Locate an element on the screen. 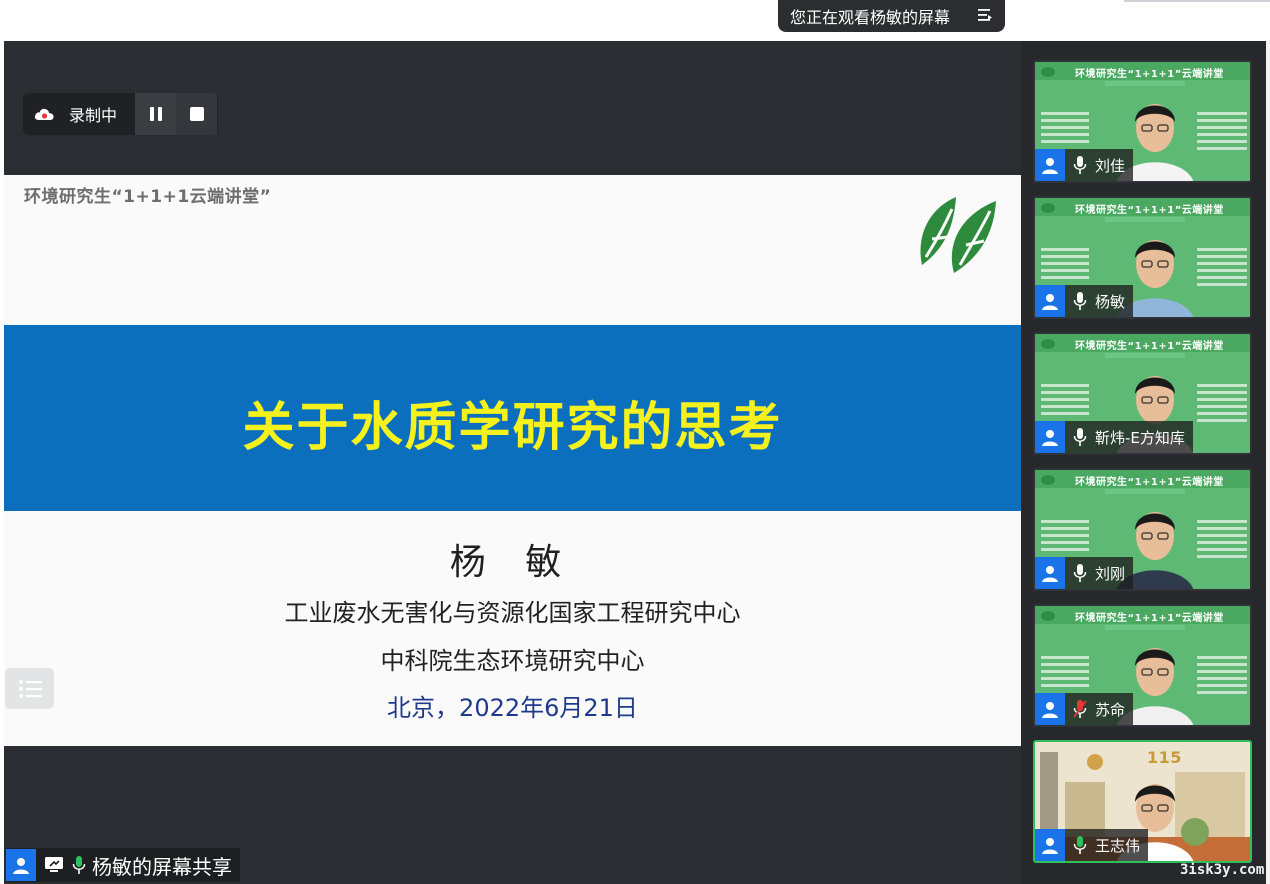 This screenshot has width=1270, height=884. top-right-divider is located at coordinates (1197, 1).